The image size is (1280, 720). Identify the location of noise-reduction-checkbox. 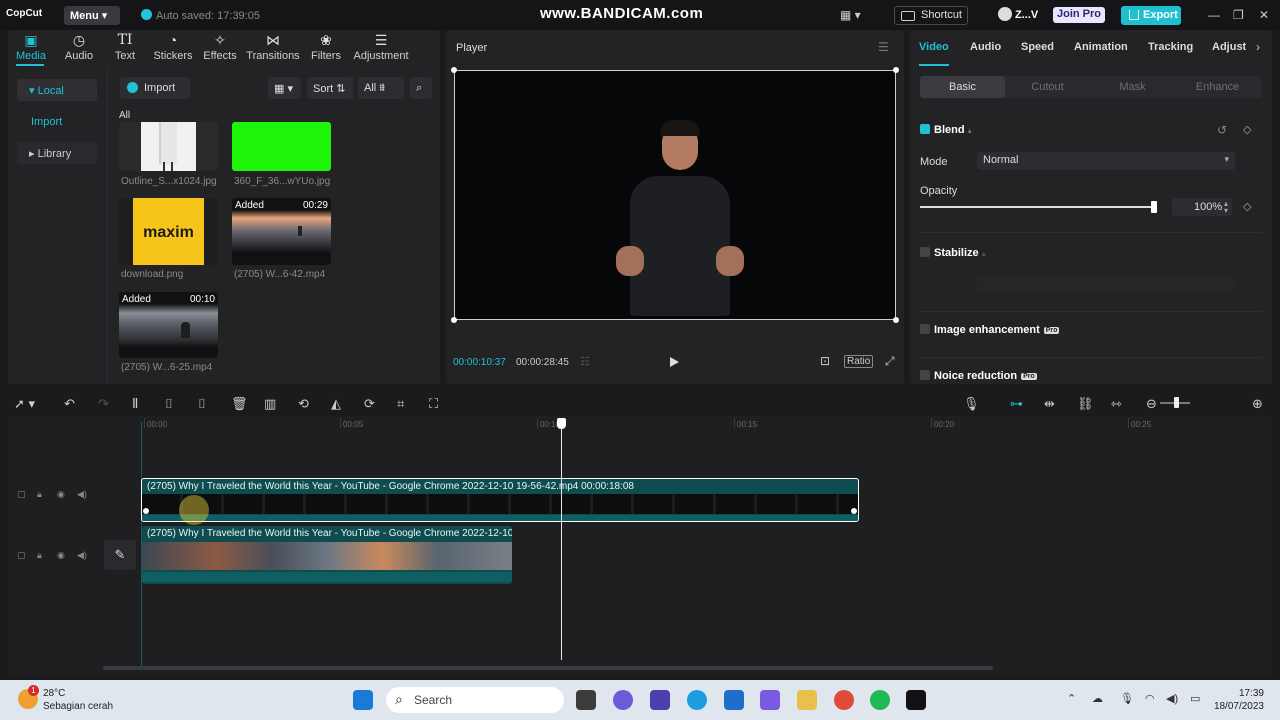
(925, 375).